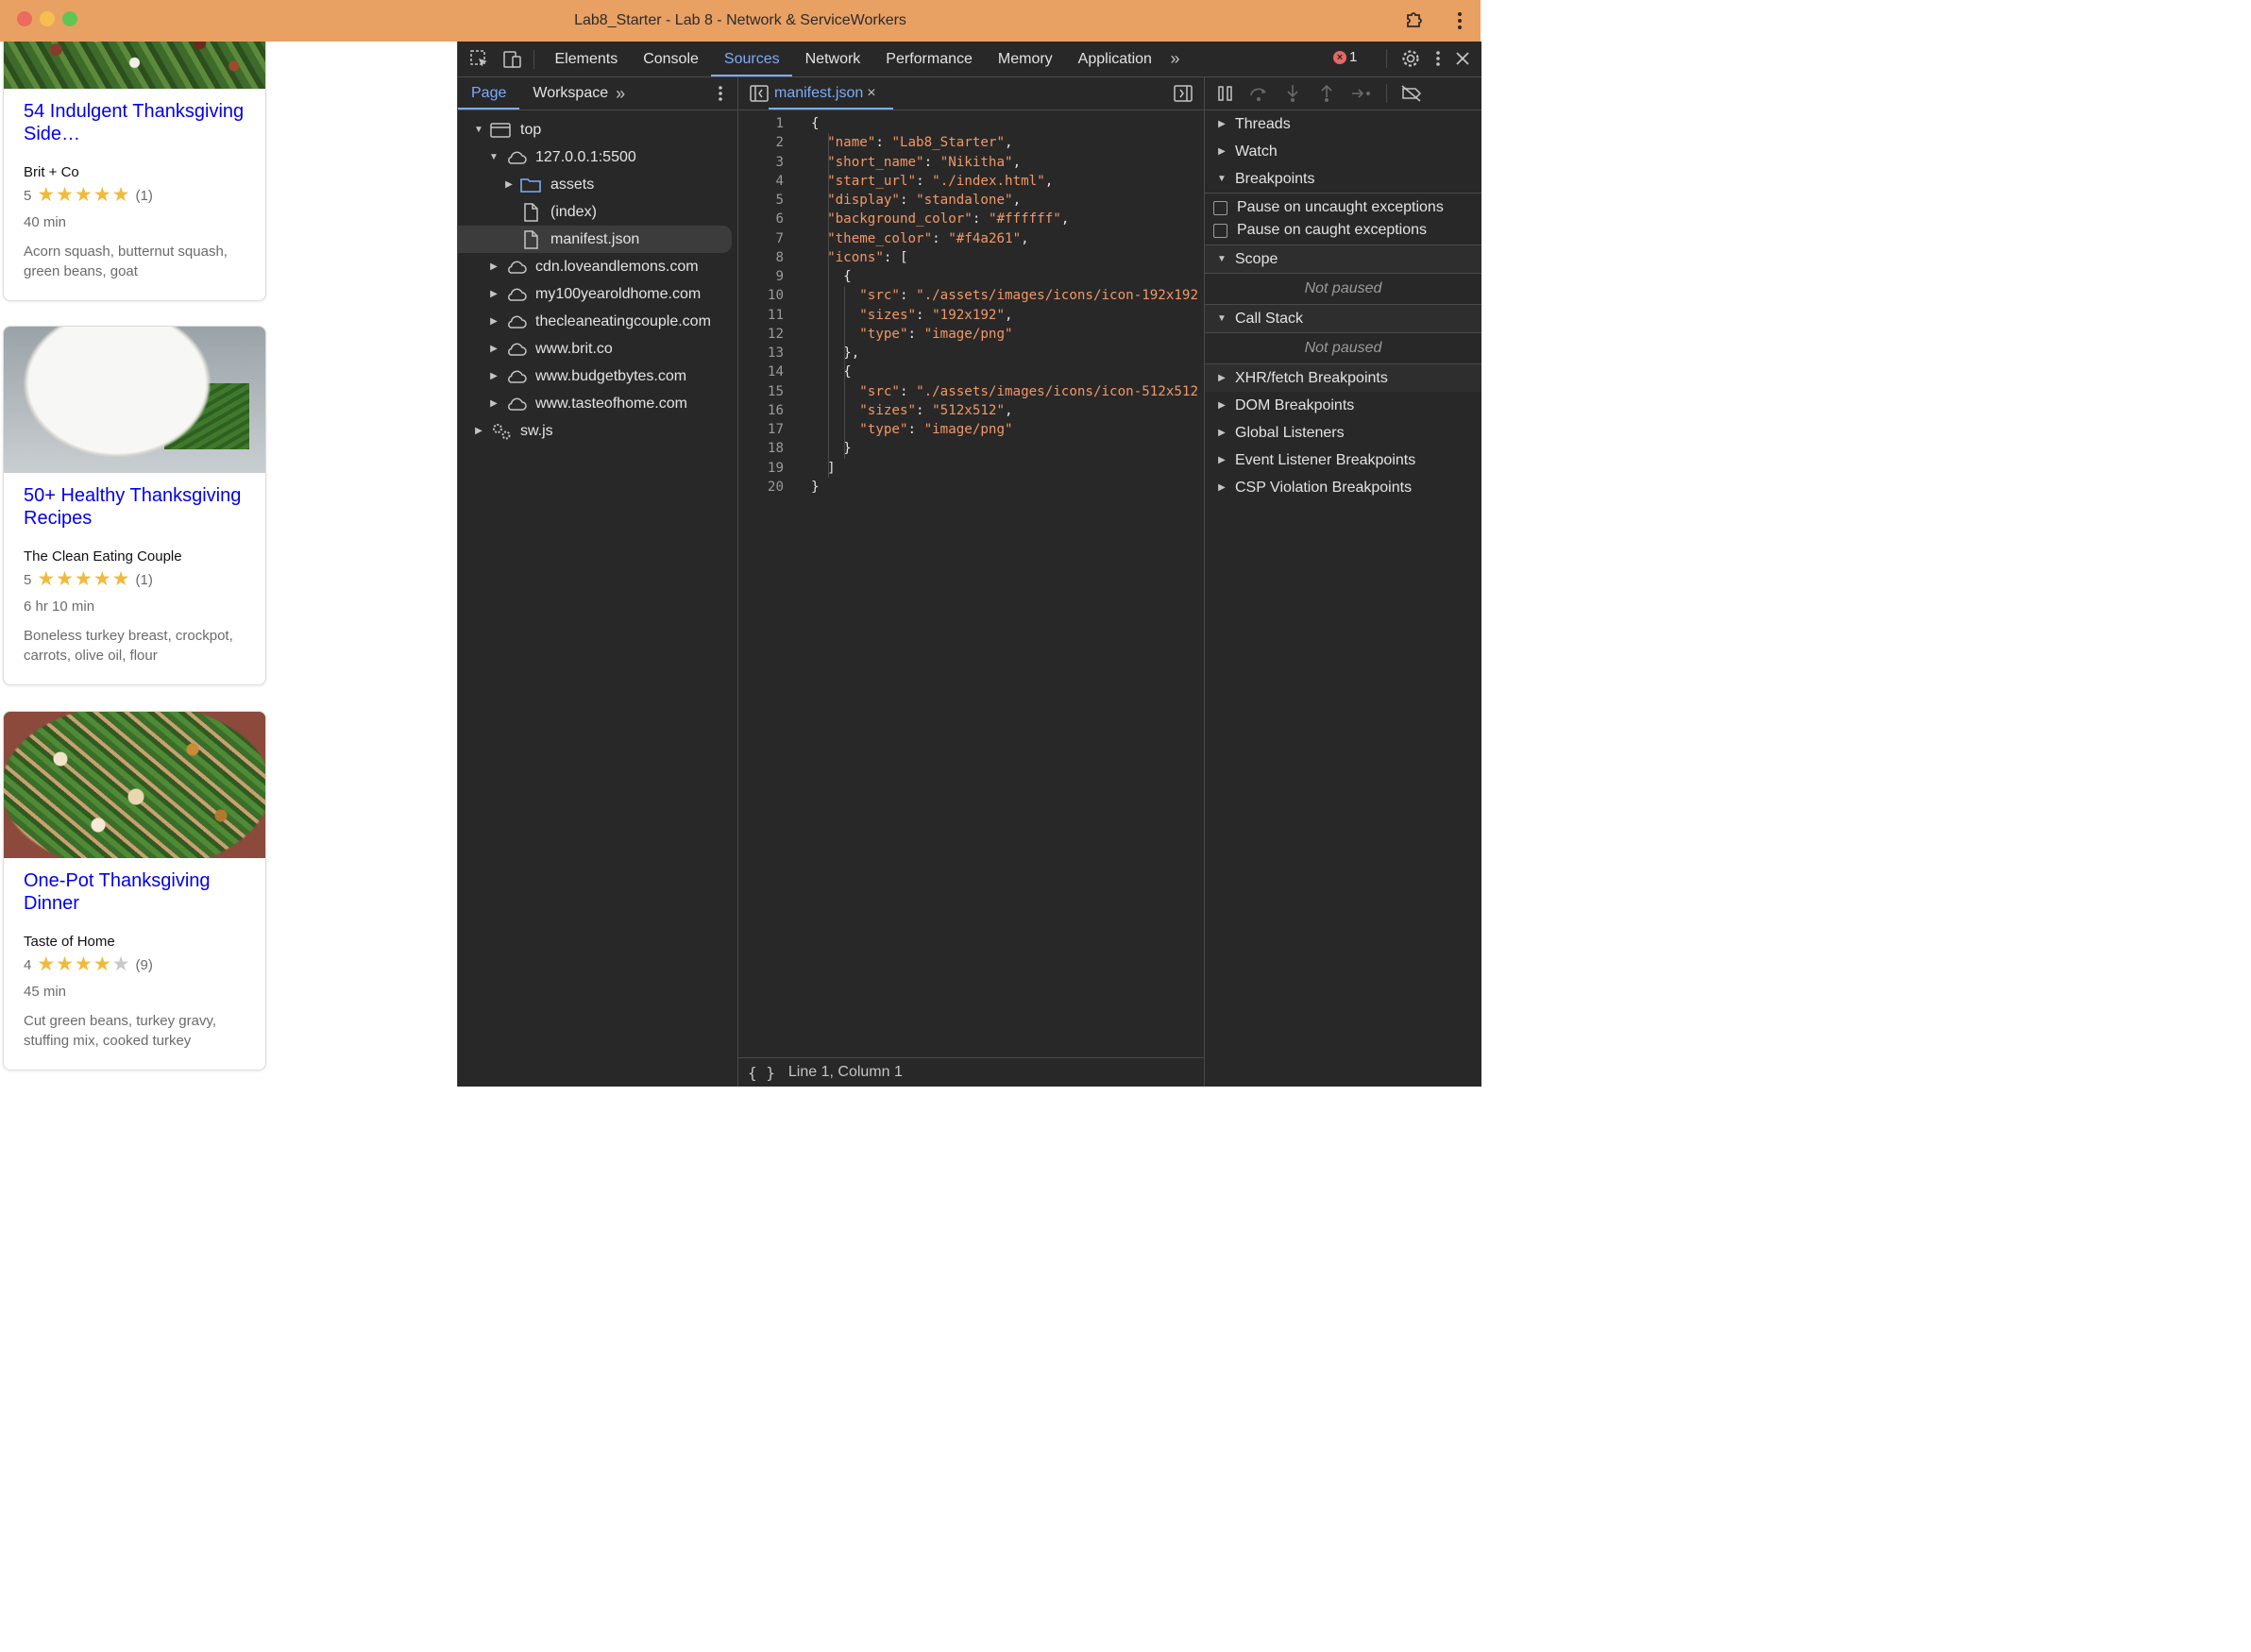 This screenshot has height=1652, width=2251. What do you see at coordinates (1343, 207) in the screenshot?
I see `pause-uncaught-checkbox: Pause on uncaught exceptions` at bounding box center [1343, 207].